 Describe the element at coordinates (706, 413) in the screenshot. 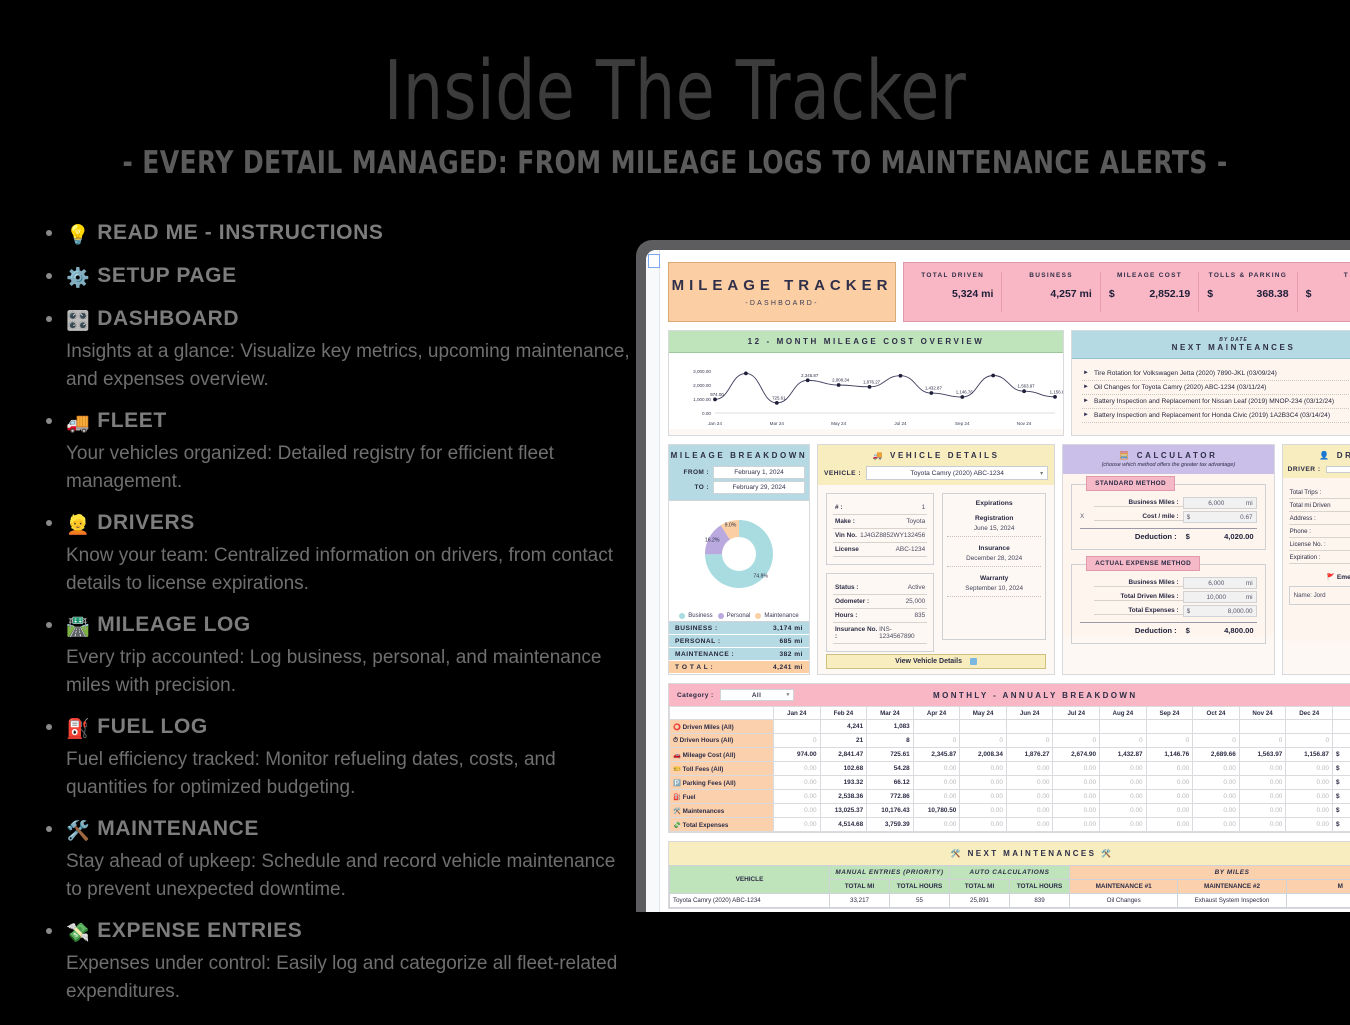

I see `svg-text: 0.00` at that location.